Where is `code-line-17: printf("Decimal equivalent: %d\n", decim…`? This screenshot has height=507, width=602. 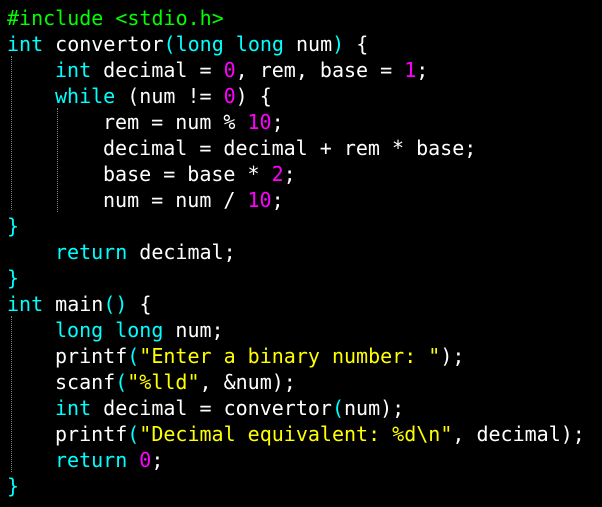 code-line-17: printf("Decimal equivalent: %d\n", decim… is located at coordinates (304, 434).